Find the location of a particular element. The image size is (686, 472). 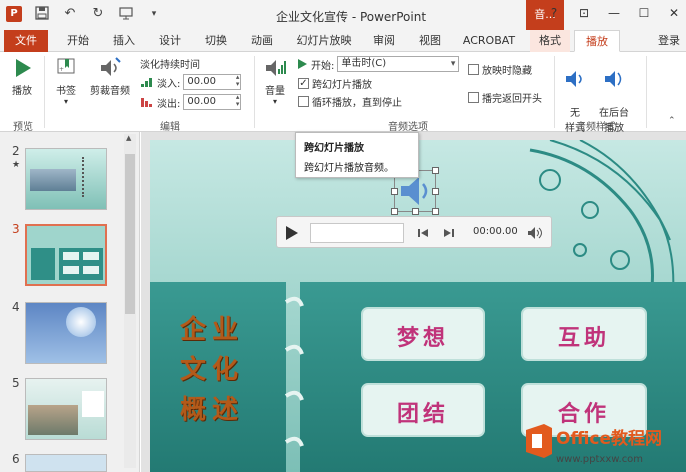

fade-out-label: 淡出: is located at coordinates (169, 104).